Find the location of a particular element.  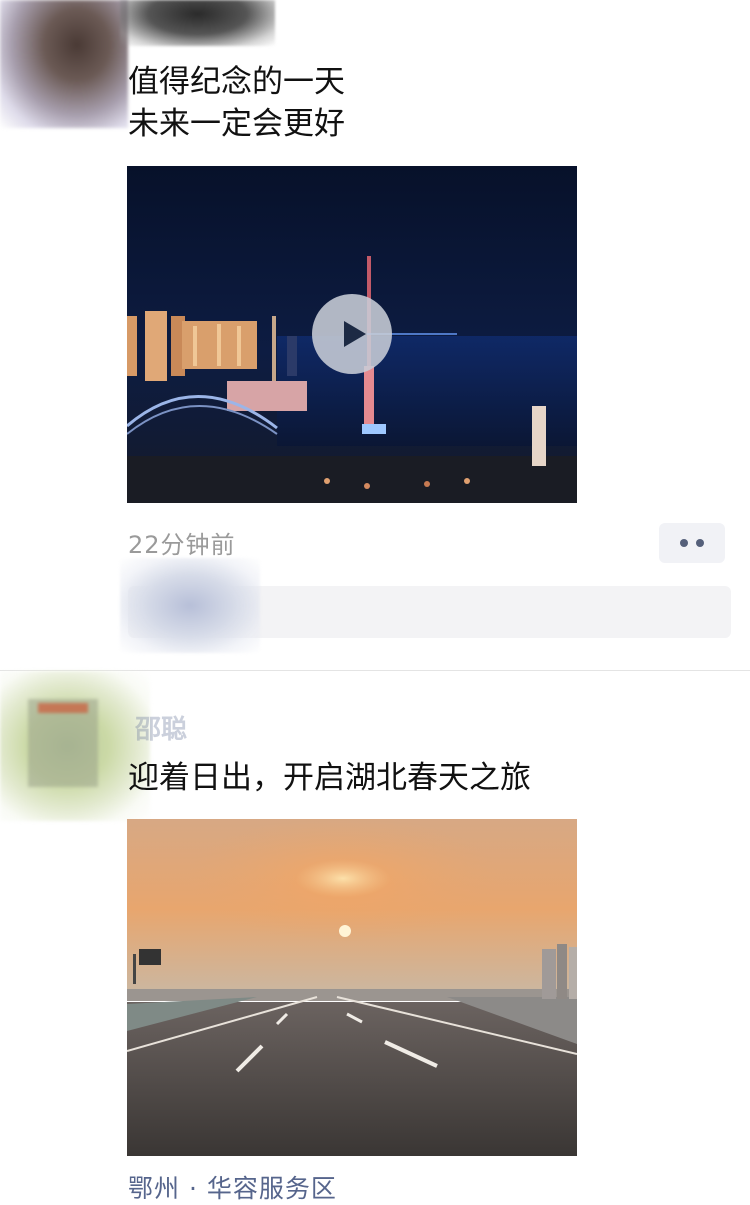

post-text: 值得纪念的一天 未来一定会更好 is located at coordinates (236, 103).